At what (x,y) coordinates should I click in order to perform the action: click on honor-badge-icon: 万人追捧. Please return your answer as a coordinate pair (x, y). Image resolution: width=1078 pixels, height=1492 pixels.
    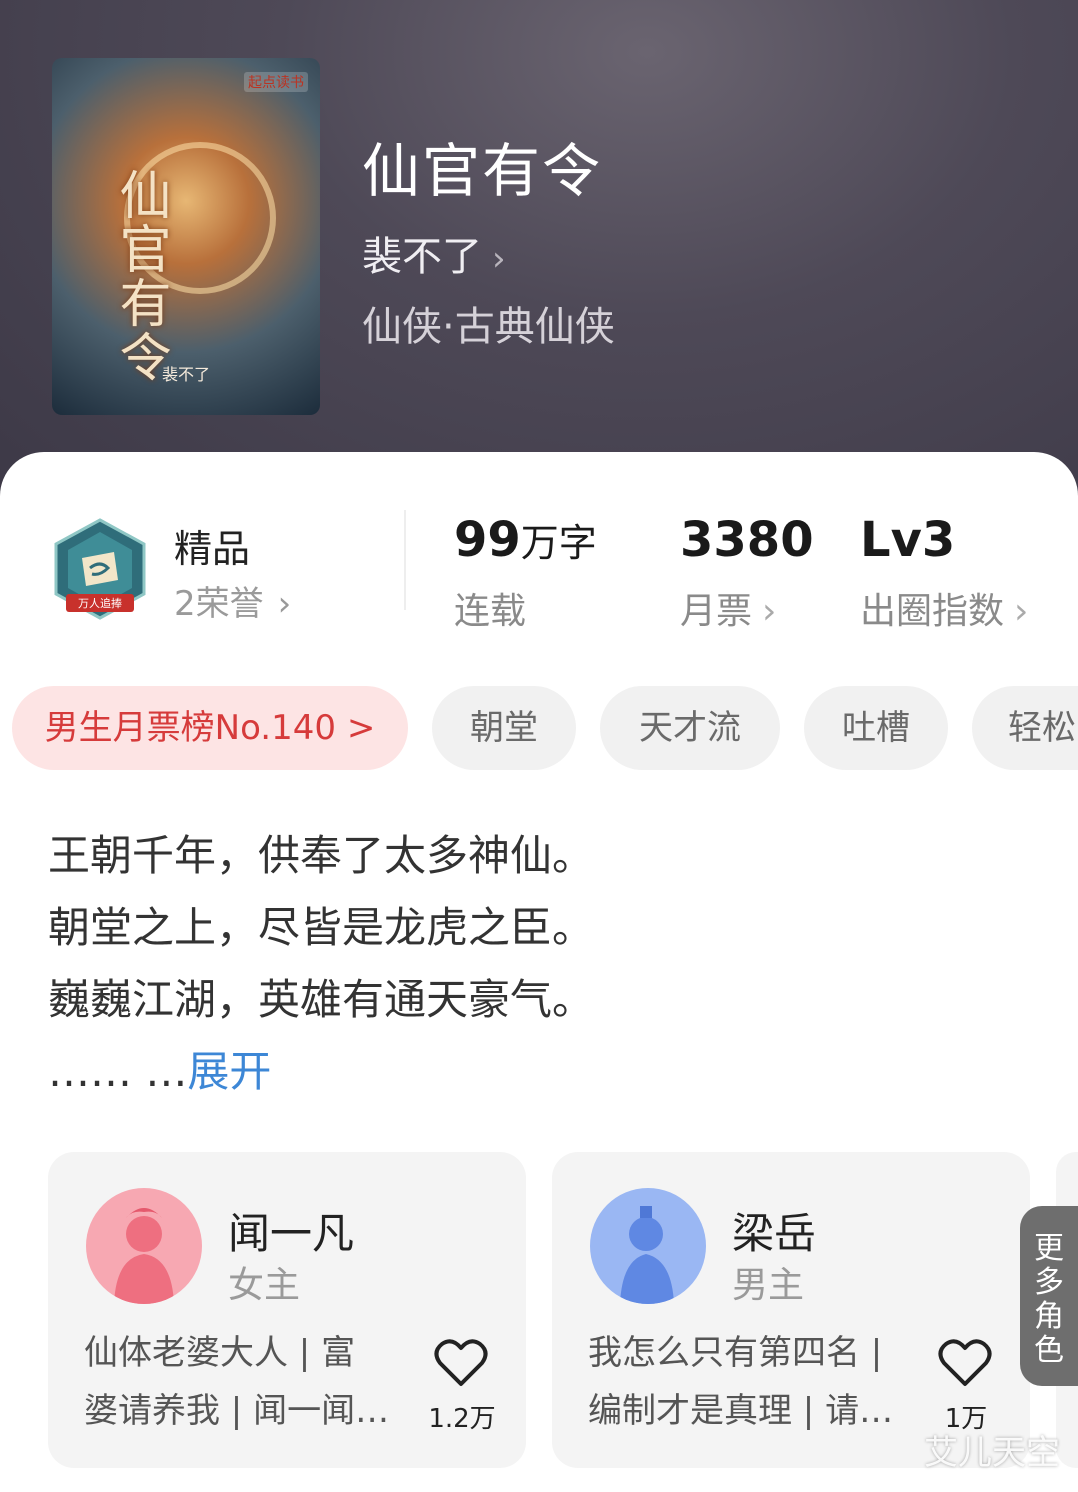
    Looking at the image, I should click on (100, 570).